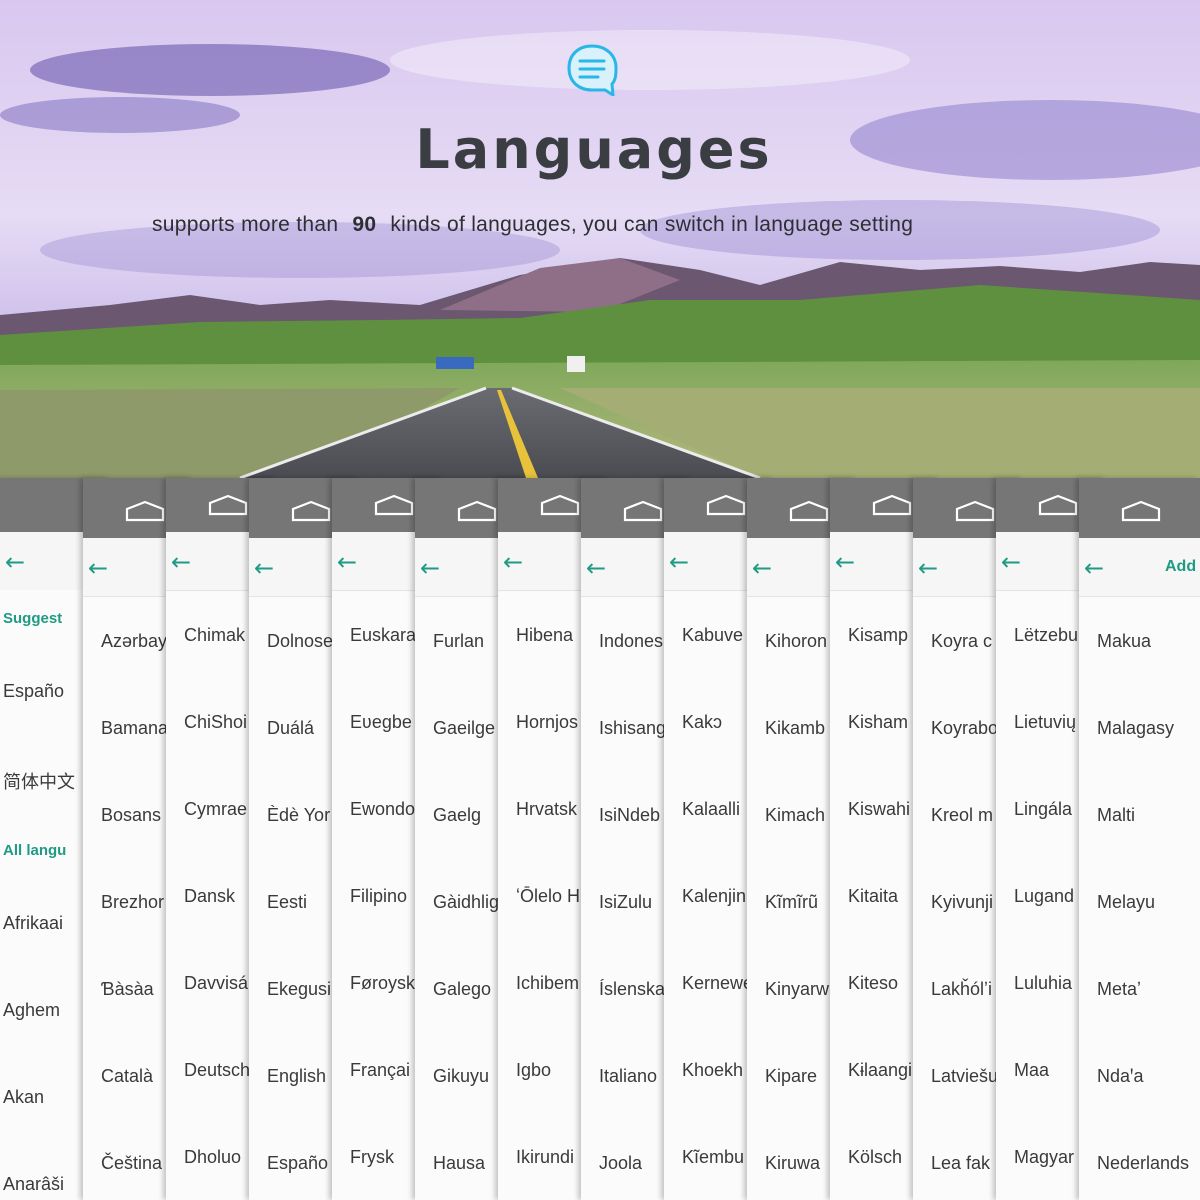  What do you see at coordinates (713, 635) in the screenshot?
I see `language-label: Kabuve` at bounding box center [713, 635].